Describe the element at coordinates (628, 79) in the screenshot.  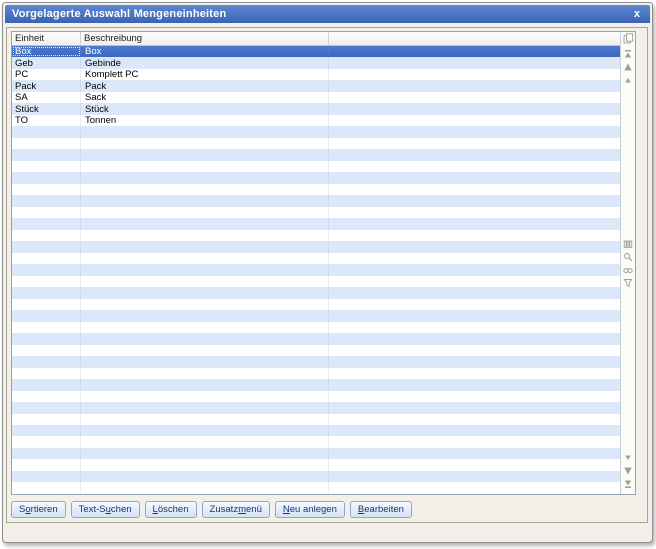
I see `scroll-up-small-icon` at that location.